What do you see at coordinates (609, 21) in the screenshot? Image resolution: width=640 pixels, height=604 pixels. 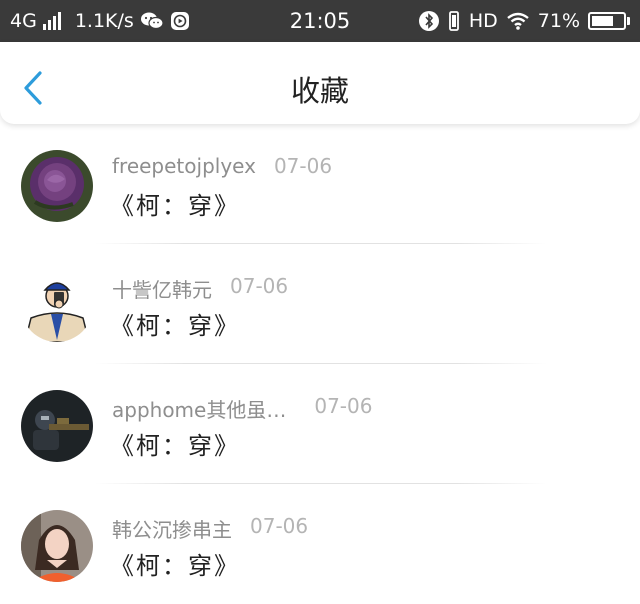 I see `battery-icon` at bounding box center [609, 21].